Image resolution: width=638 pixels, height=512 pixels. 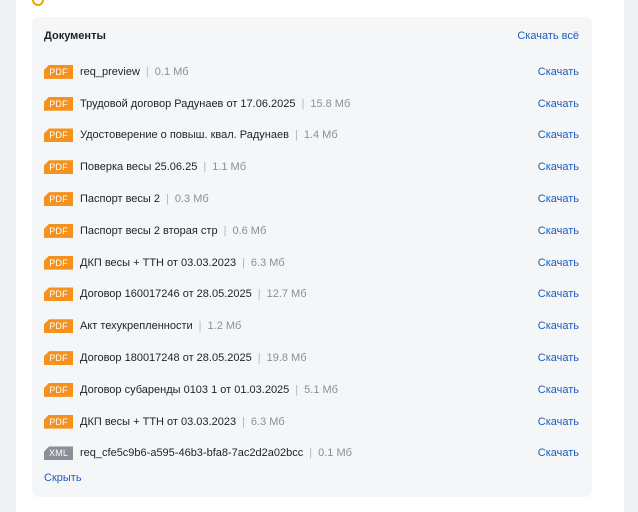 I want to click on document-name: Удостоверение о повыш. квал. Радунаев, so click(x=184, y=135).